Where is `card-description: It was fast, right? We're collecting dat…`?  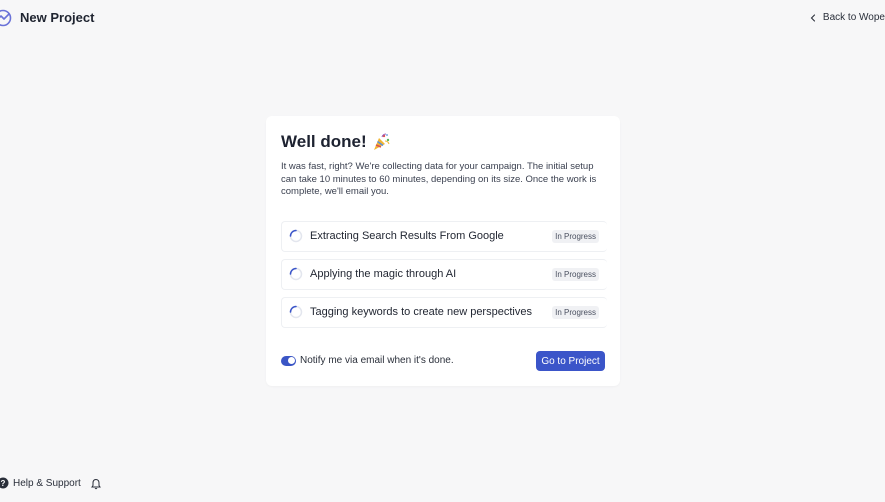
card-description: It was fast, right? We're collecting dat… is located at coordinates (439, 179).